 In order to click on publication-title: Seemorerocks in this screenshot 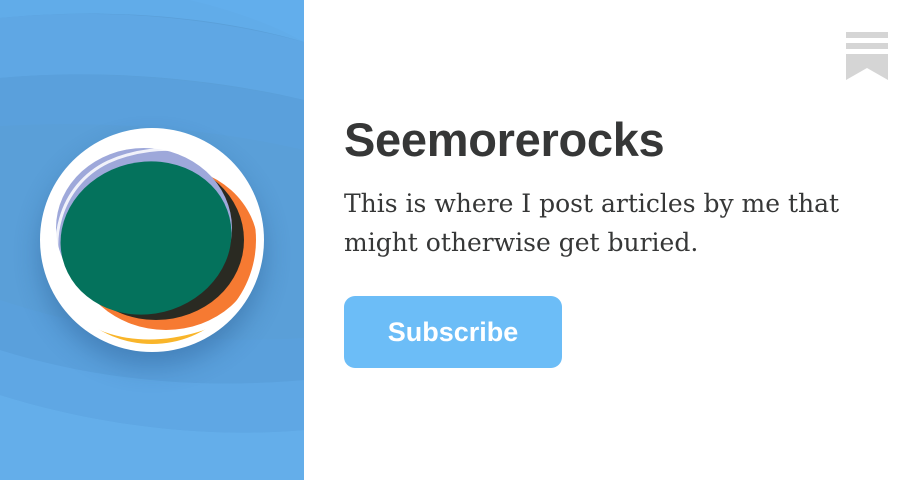, I will do `click(504, 139)`.